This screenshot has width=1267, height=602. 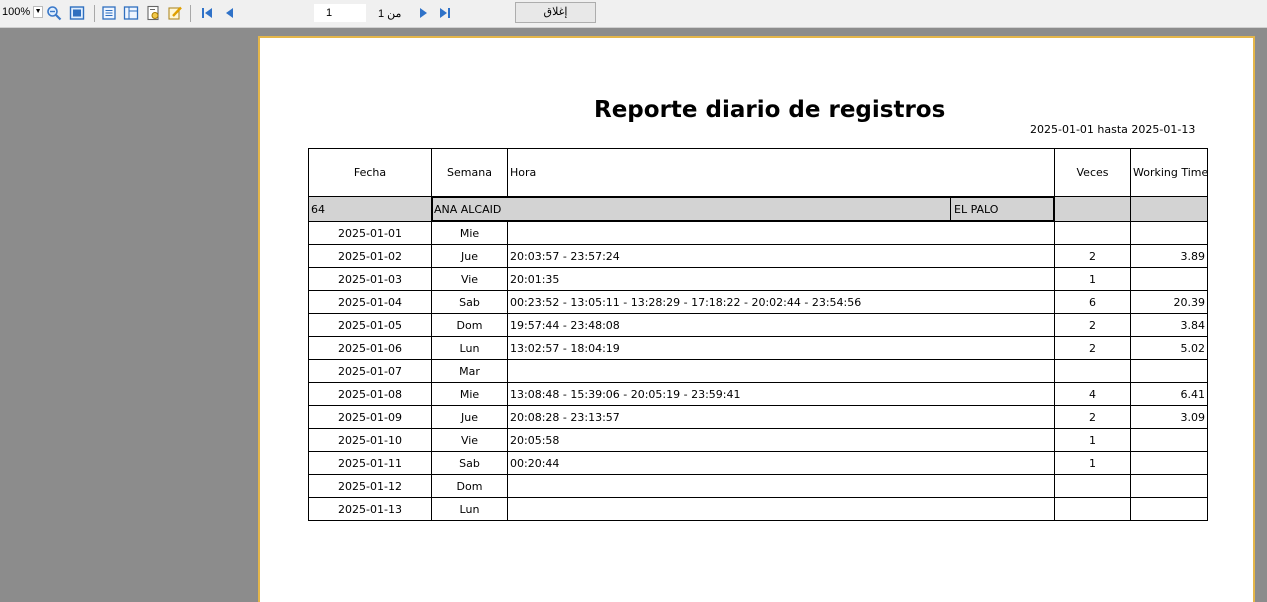 I want to click on table-row: 2025-01-11 Sab 00:20:44 1, so click(x=758, y=463).